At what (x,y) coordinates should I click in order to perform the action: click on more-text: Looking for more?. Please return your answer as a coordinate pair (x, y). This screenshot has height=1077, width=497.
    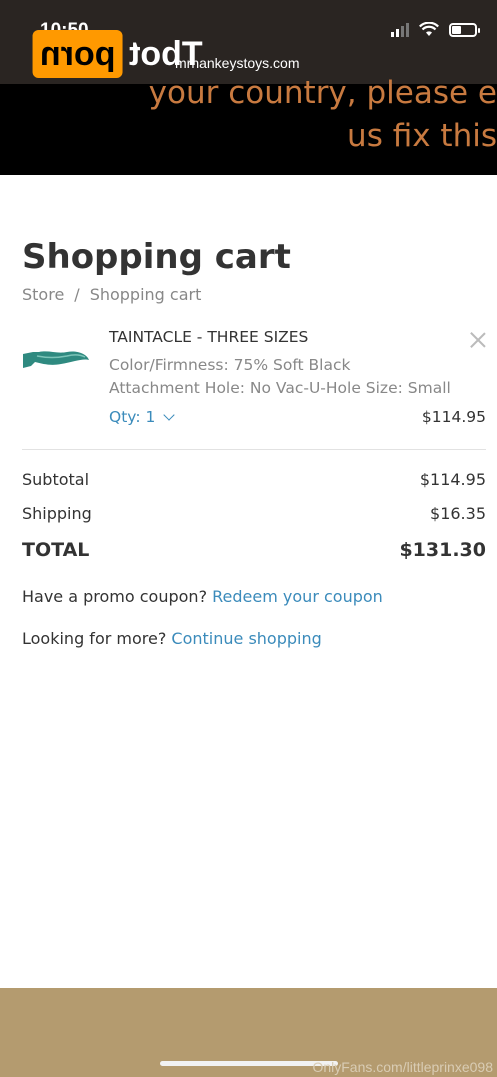
    Looking at the image, I should click on (94, 638).